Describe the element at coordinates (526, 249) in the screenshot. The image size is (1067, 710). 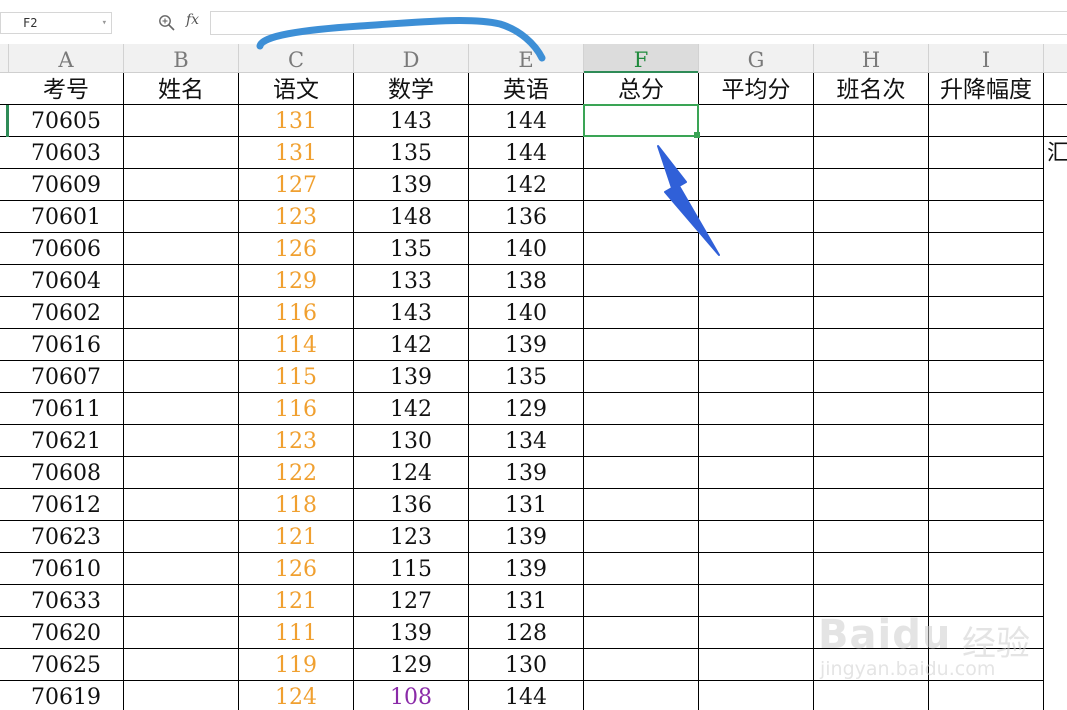
I see `cell-english: 140` at that location.